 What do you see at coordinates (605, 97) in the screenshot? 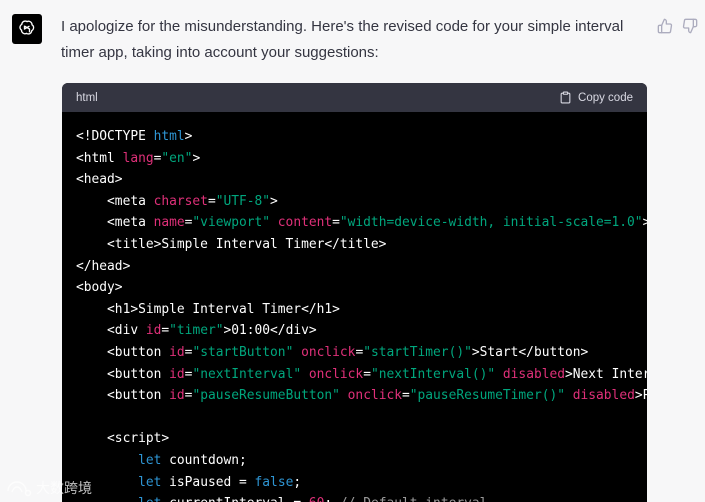
I see `copy-code-label: Copy code` at bounding box center [605, 97].